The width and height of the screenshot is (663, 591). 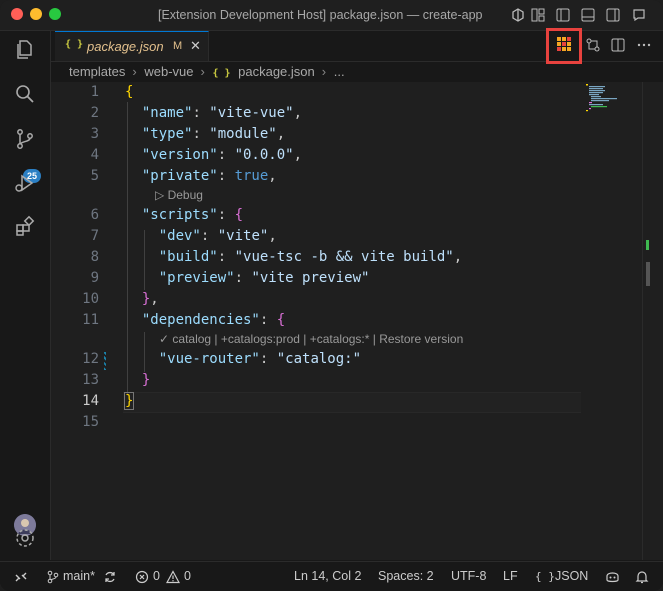 What do you see at coordinates (94, 113) in the screenshot?
I see `line-number: 2` at bounding box center [94, 113].